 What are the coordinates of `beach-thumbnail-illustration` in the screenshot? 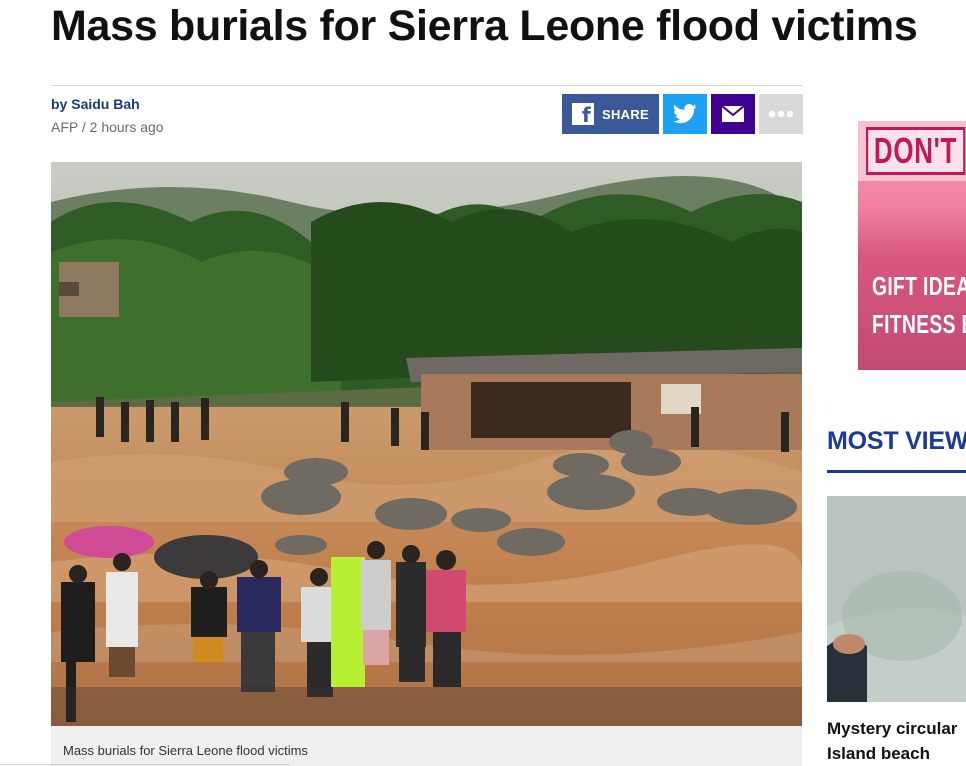 It's located at (896, 599).